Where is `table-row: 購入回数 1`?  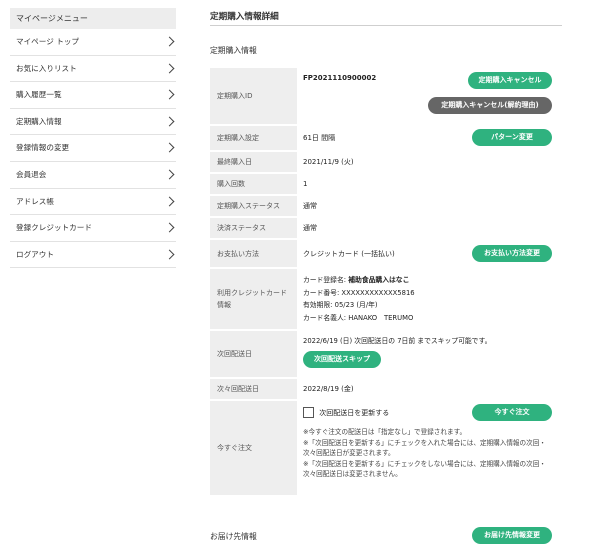 table-row: 購入回数 1 is located at coordinates (386, 184).